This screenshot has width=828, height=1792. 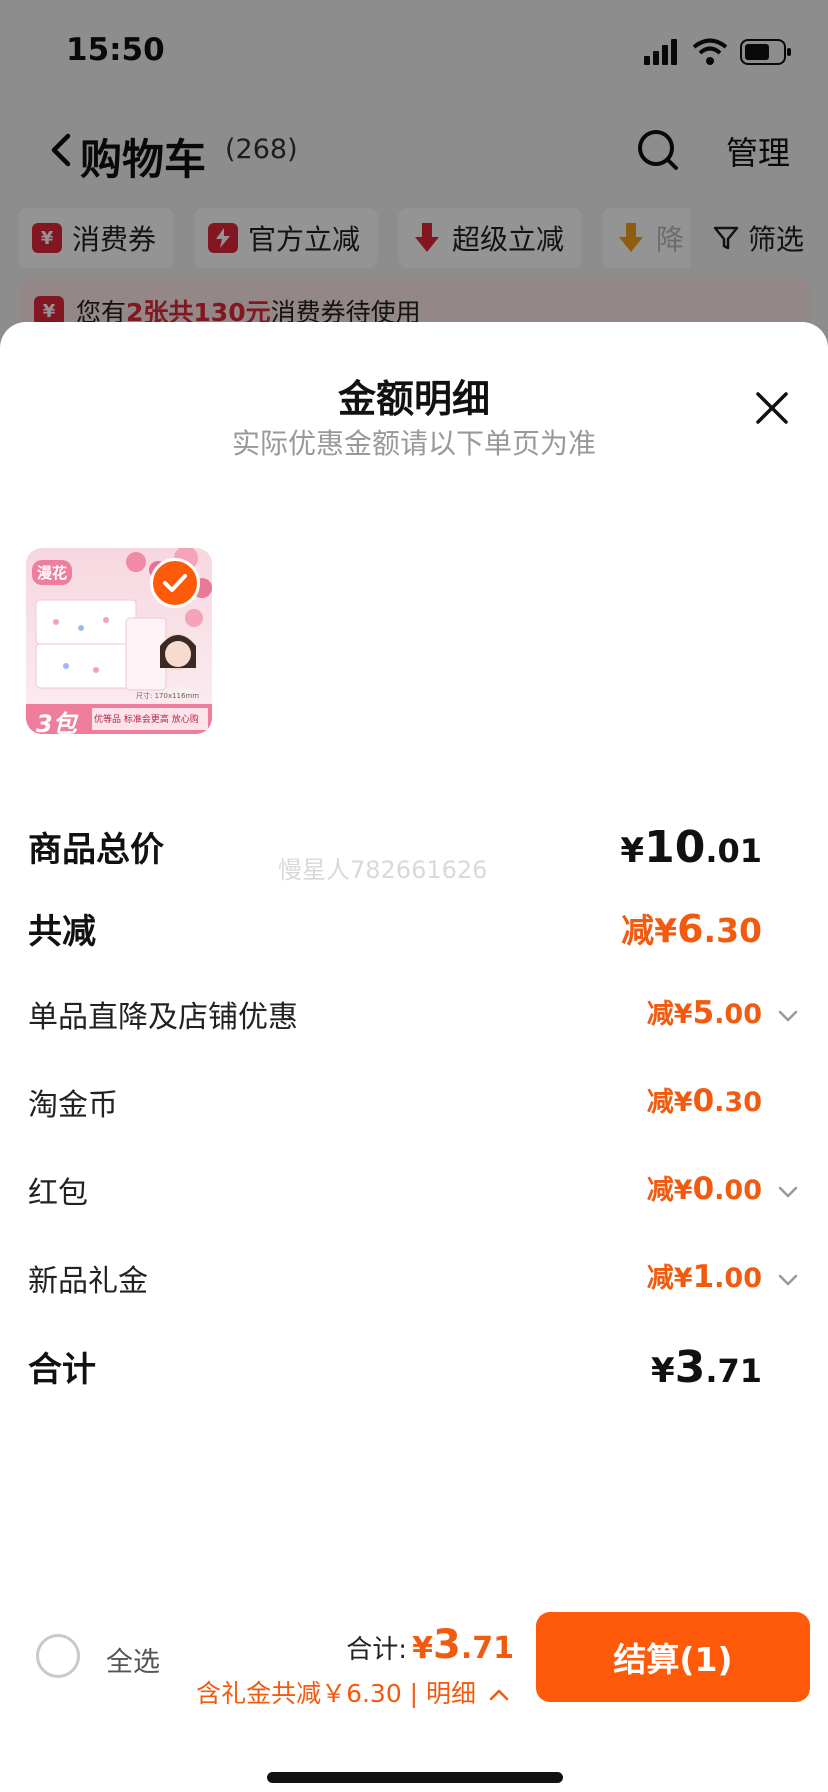 I want to click on discount-text: 含礼金共减￥6.30 | 明细, so click(x=336, y=1693).